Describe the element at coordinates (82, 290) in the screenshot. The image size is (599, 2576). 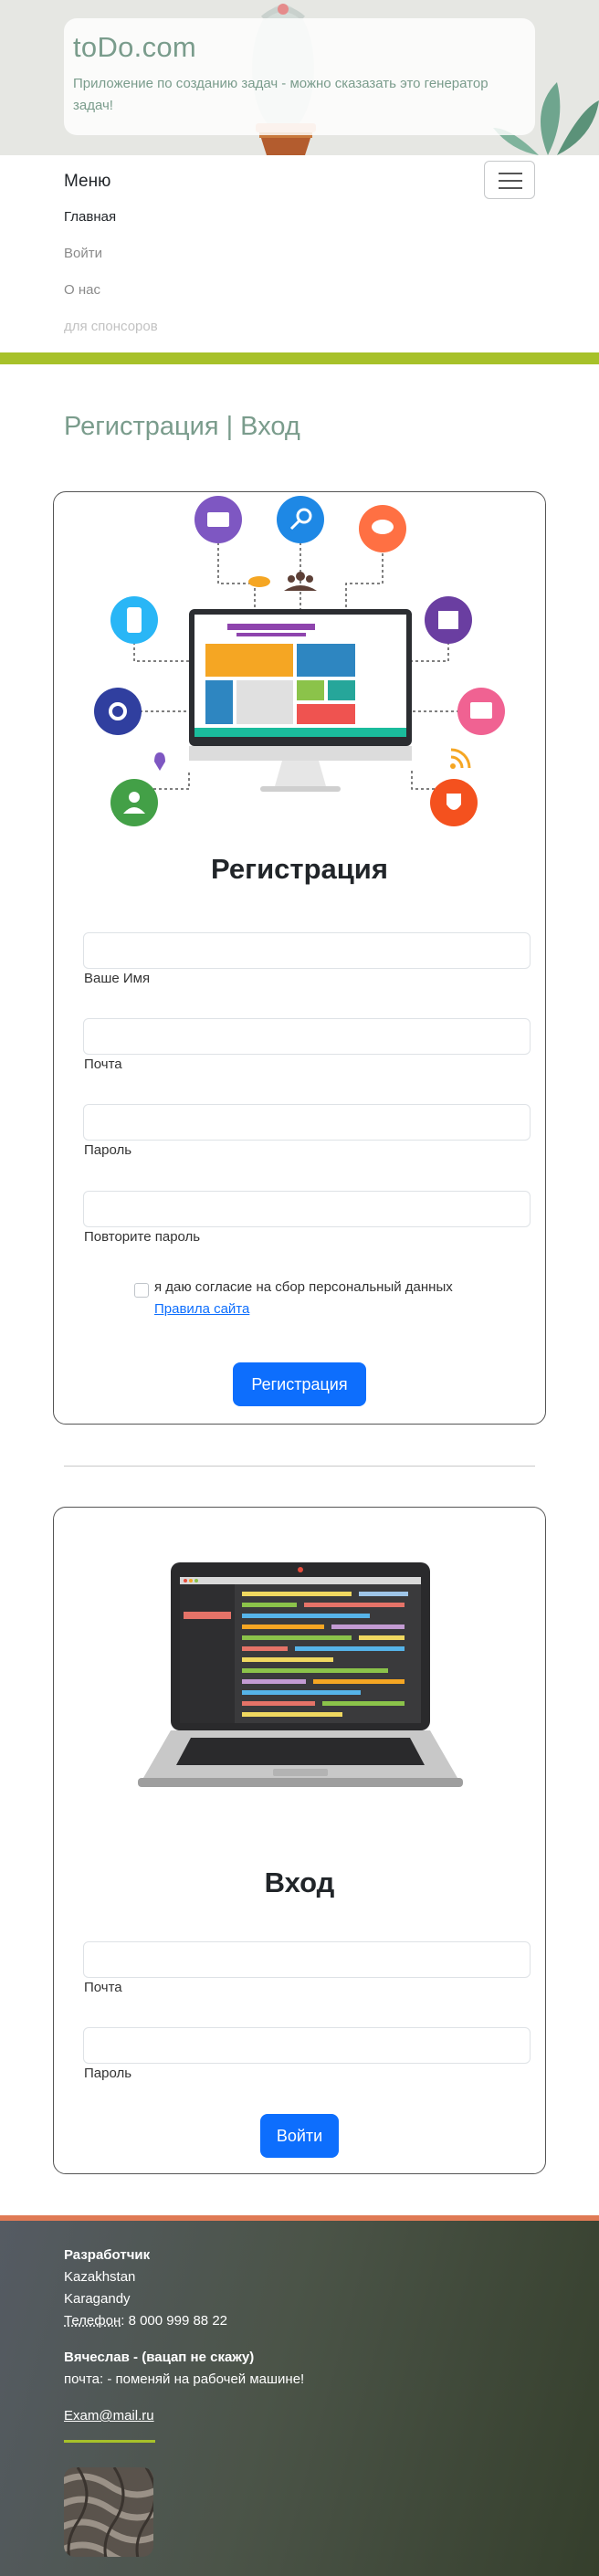
I see `nav-item-about: О нас` at that location.